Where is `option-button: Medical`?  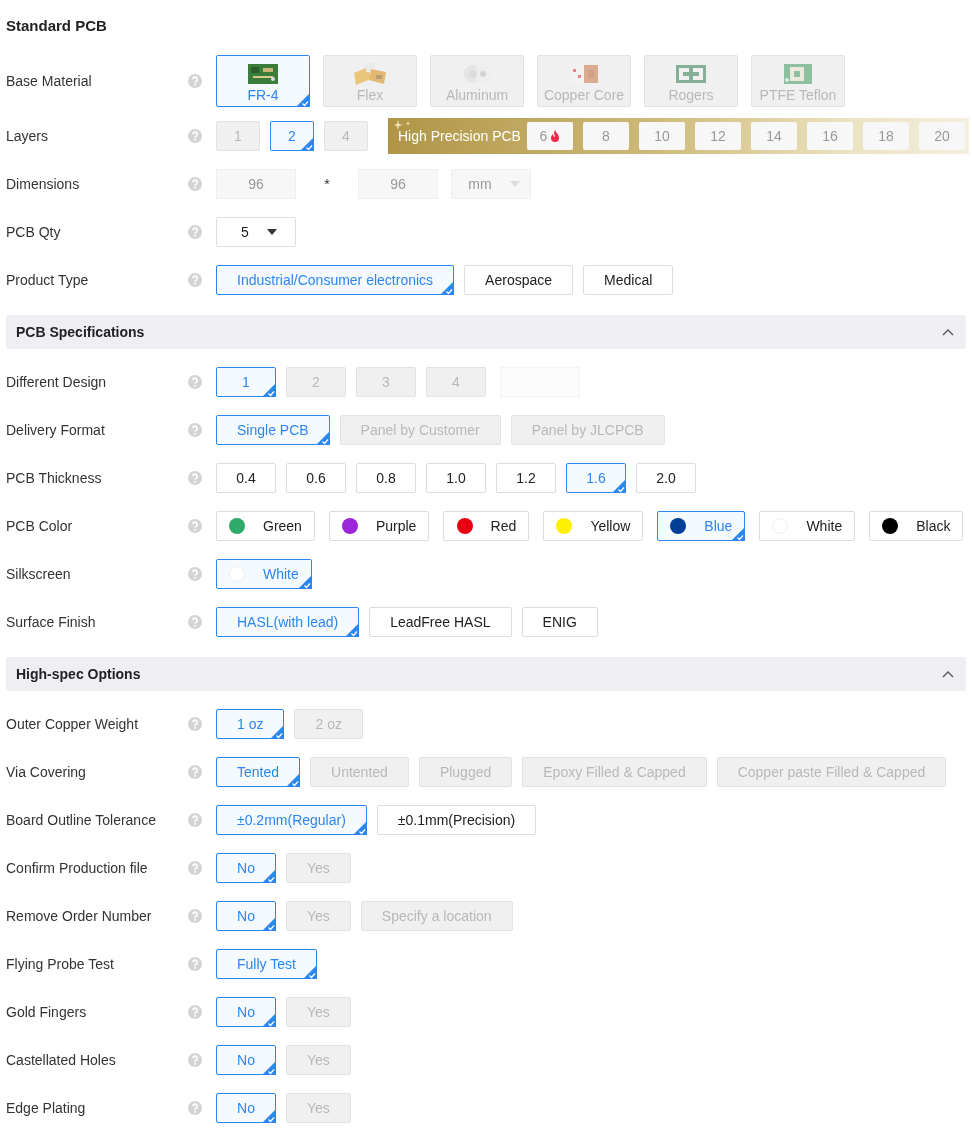
option-button: Medical is located at coordinates (628, 280).